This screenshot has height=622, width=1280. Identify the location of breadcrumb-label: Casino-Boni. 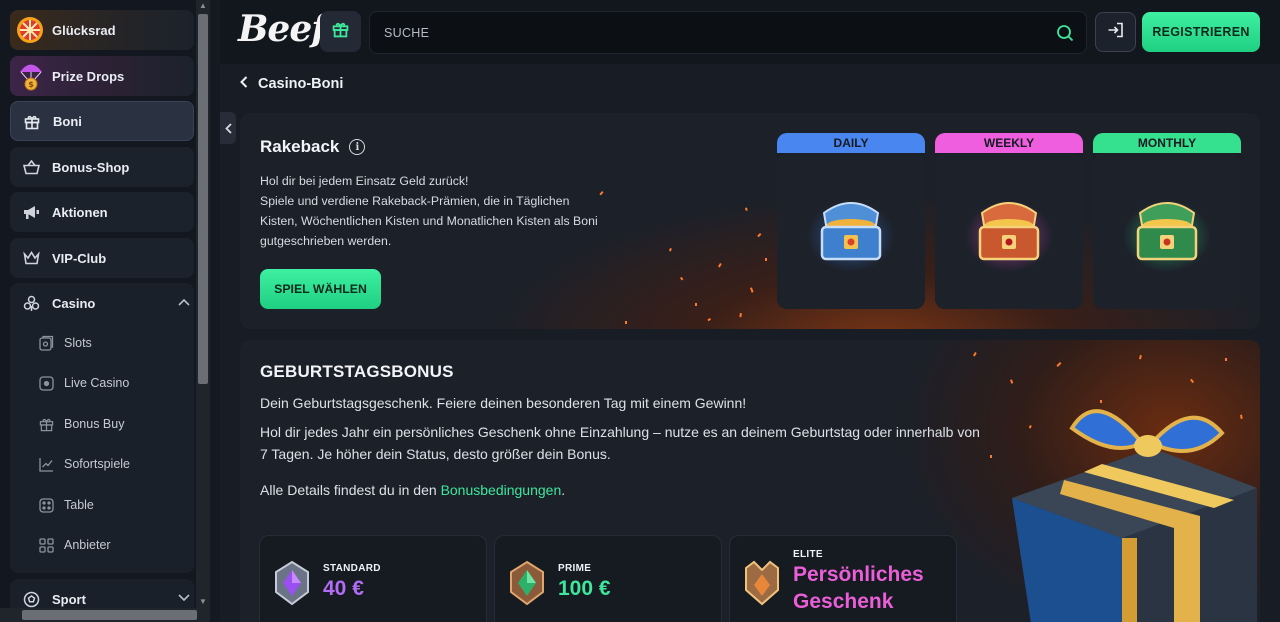
(301, 84).